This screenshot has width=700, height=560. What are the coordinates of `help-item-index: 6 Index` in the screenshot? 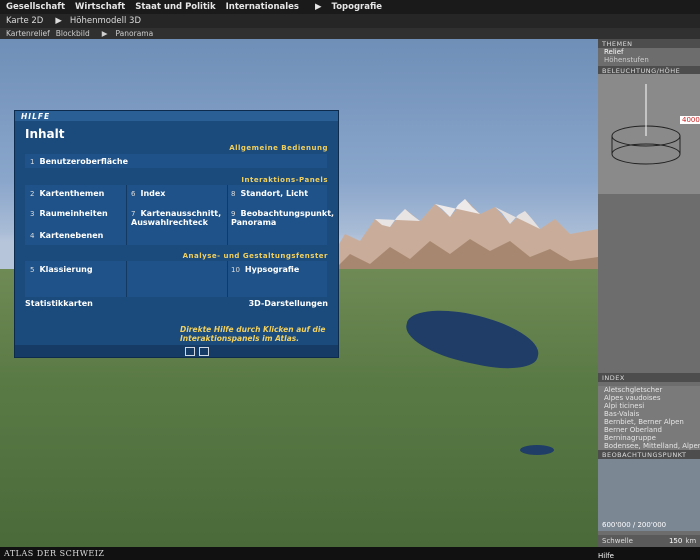 It's located at (148, 193).